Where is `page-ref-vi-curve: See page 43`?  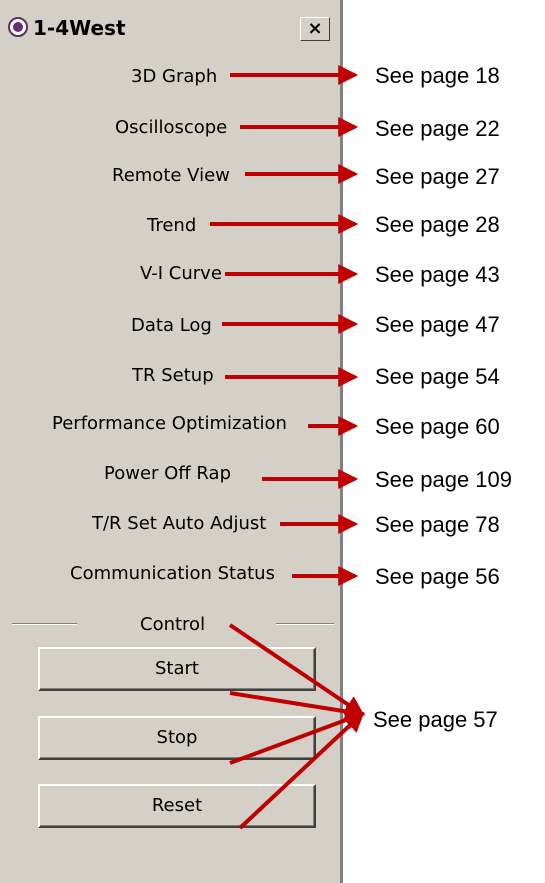 page-ref-vi-curve: See page 43 is located at coordinates (437, 274).